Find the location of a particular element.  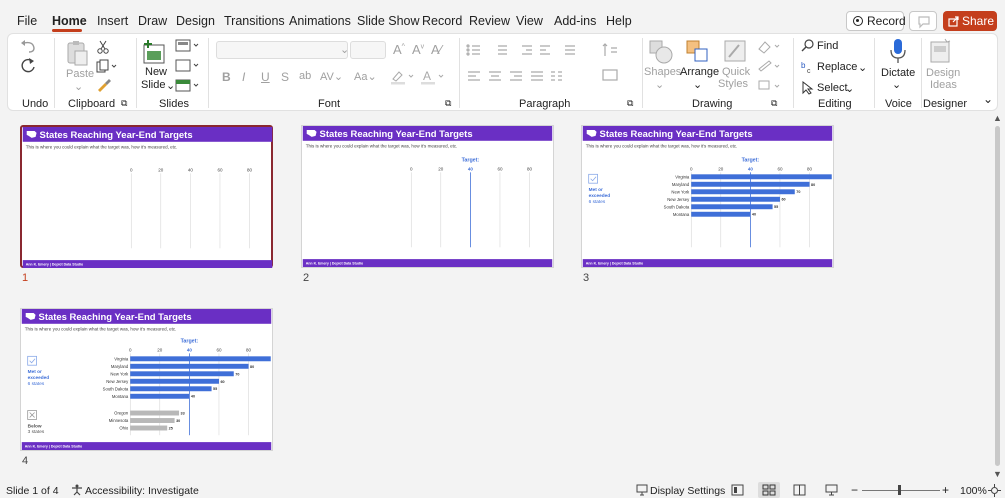

arrange-label: Arrange is located at coordinates (699, 72).